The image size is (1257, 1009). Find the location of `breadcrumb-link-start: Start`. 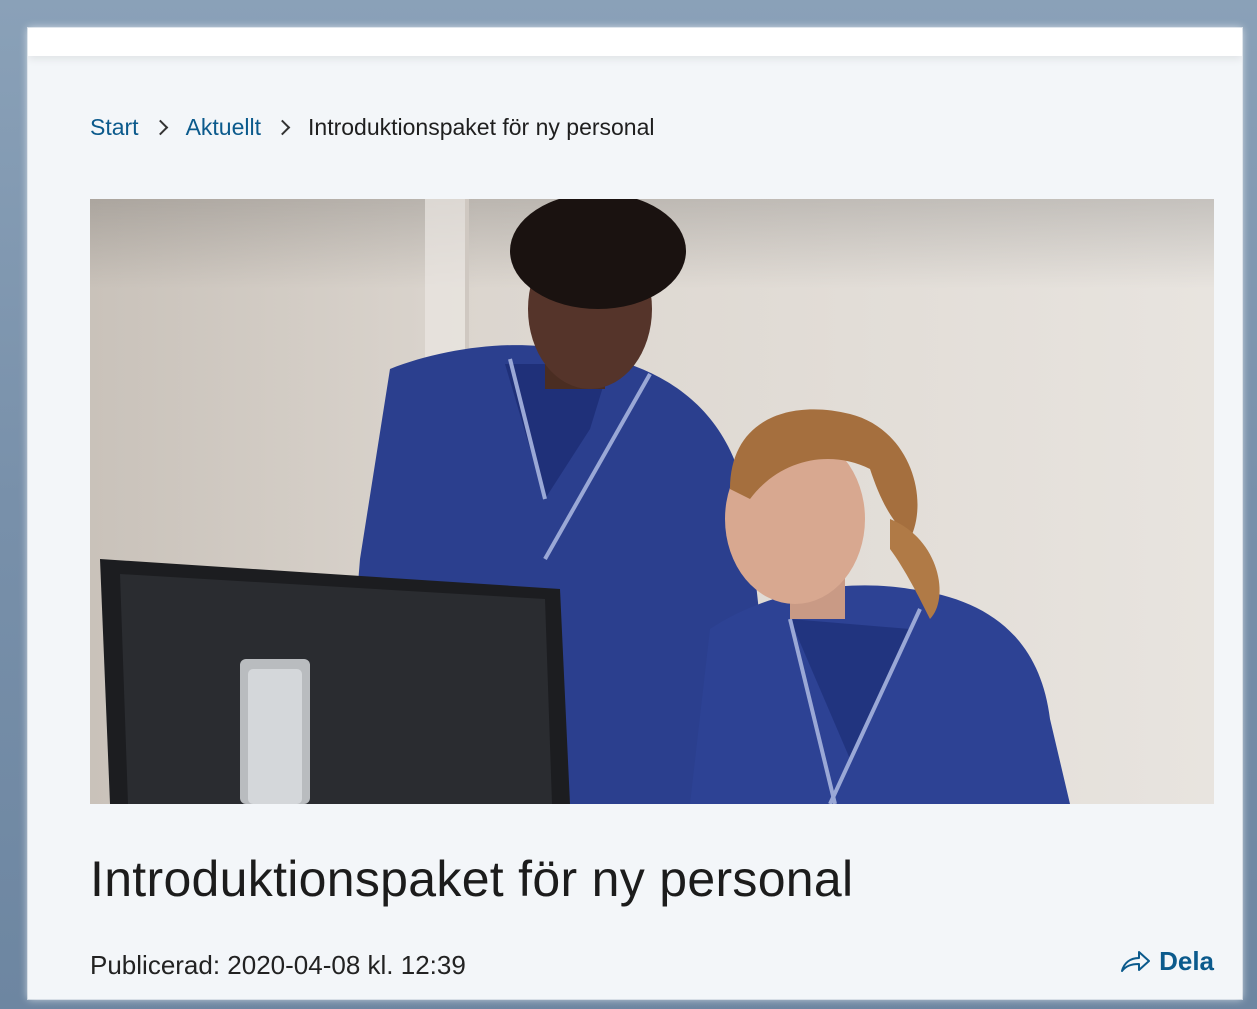

breadcrumb-link-start: Start is located at coordinates (114, 127).